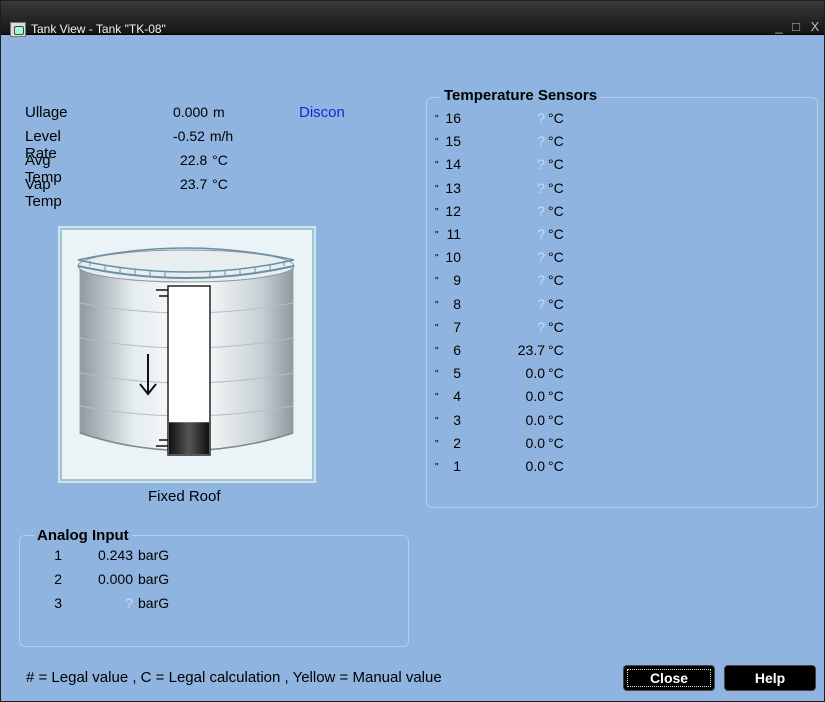  I want to click on app-icon, so click(18, 29).